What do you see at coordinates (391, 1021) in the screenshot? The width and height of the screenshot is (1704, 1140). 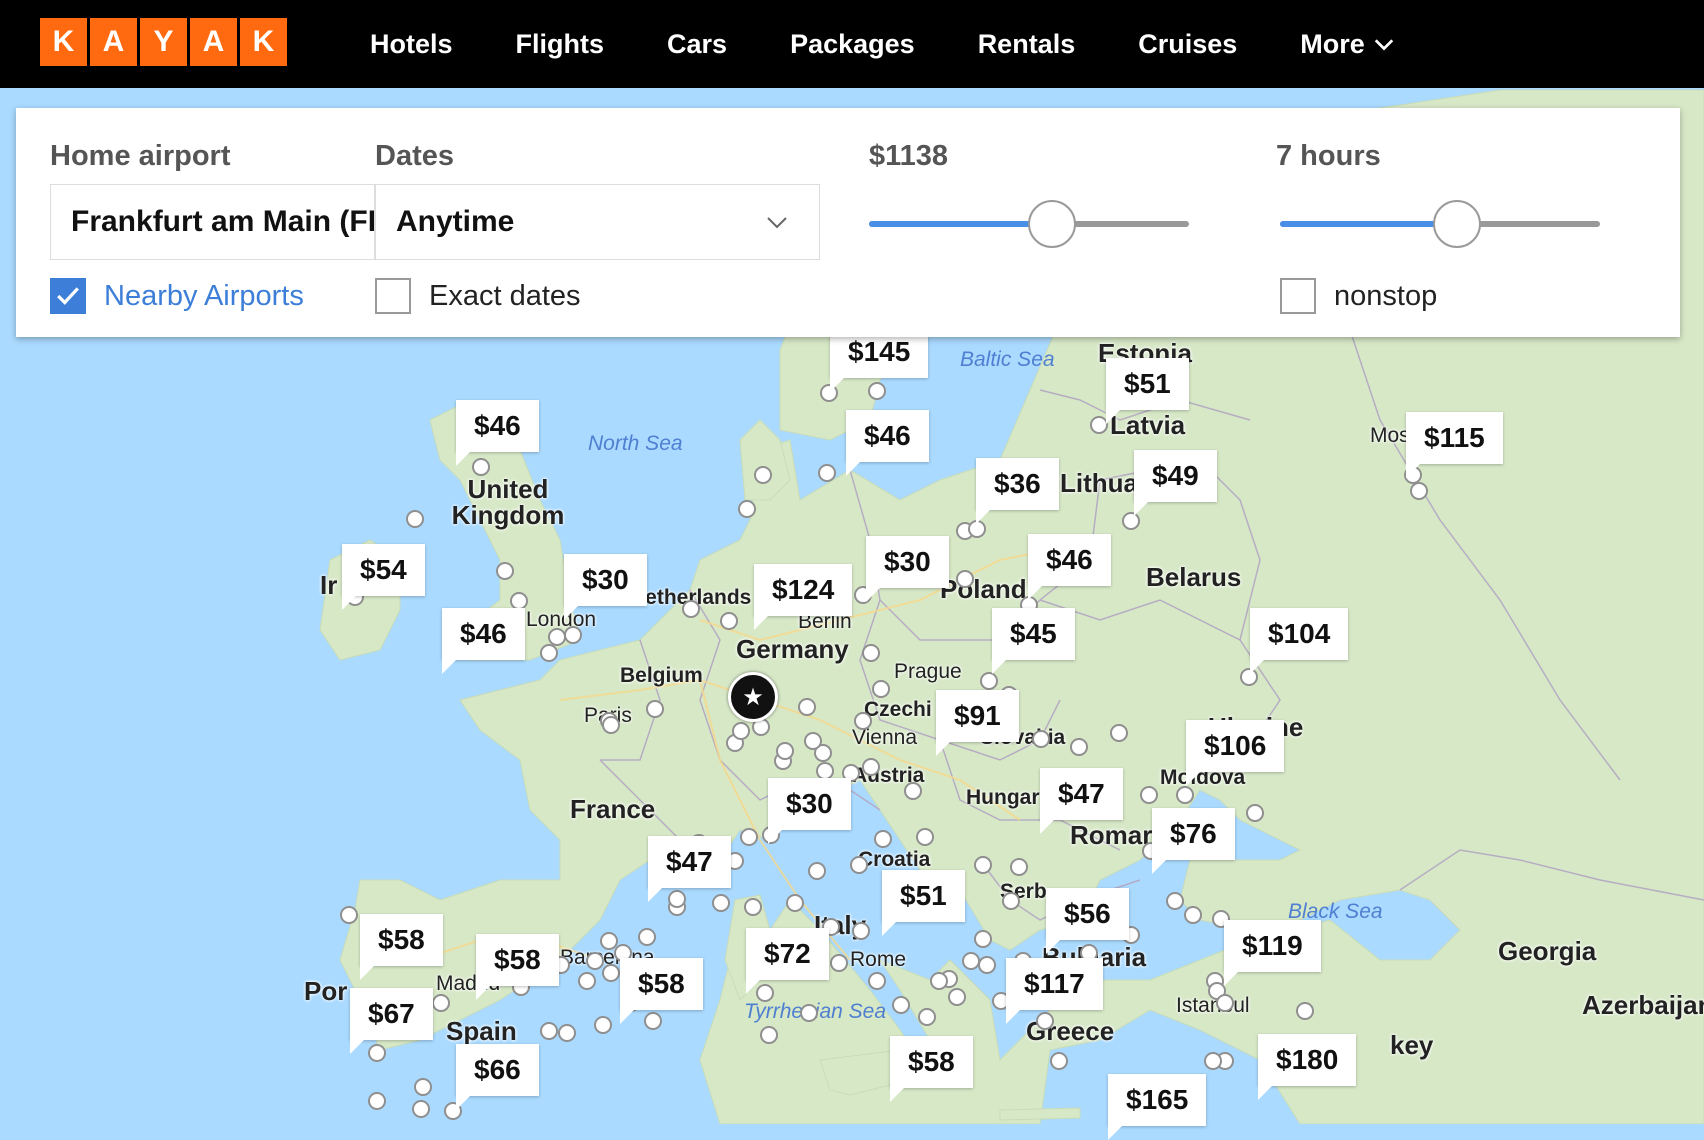 I see `price-pin: $67` at bounding box center [391, 1021].